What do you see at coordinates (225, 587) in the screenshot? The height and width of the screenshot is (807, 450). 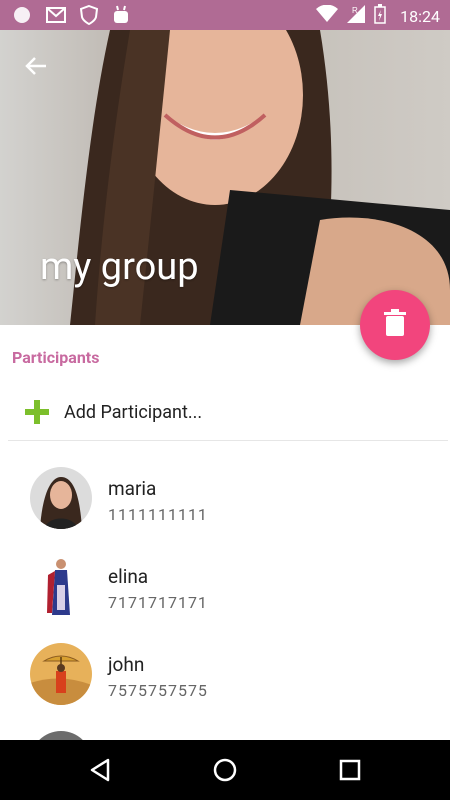 I see `participant-item: elina 7171717171` at bounding box center [225, 587].